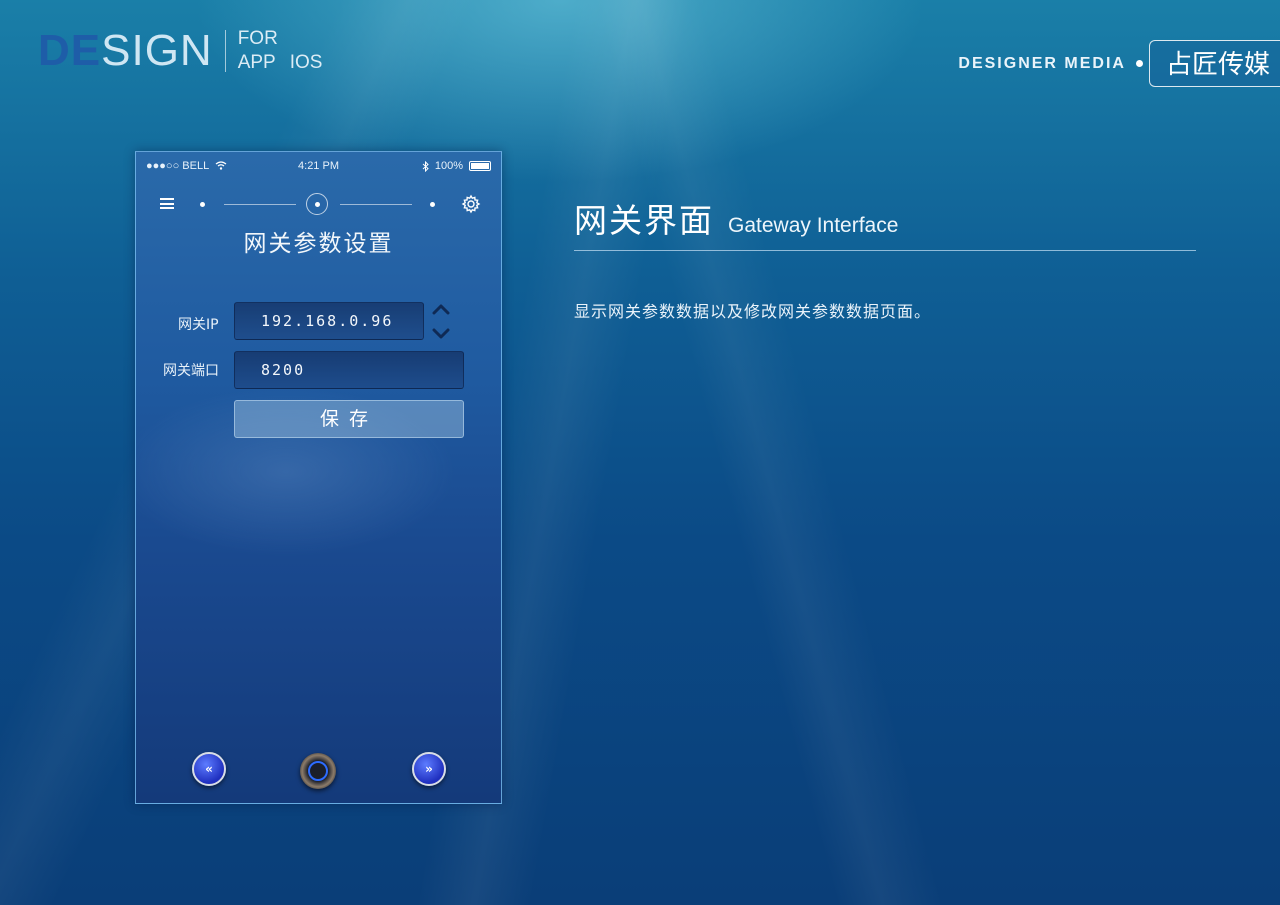 The width and height of the screenshot is (1280, 905). I want to click on page-title: 网关参数设置, so click(318, 244).